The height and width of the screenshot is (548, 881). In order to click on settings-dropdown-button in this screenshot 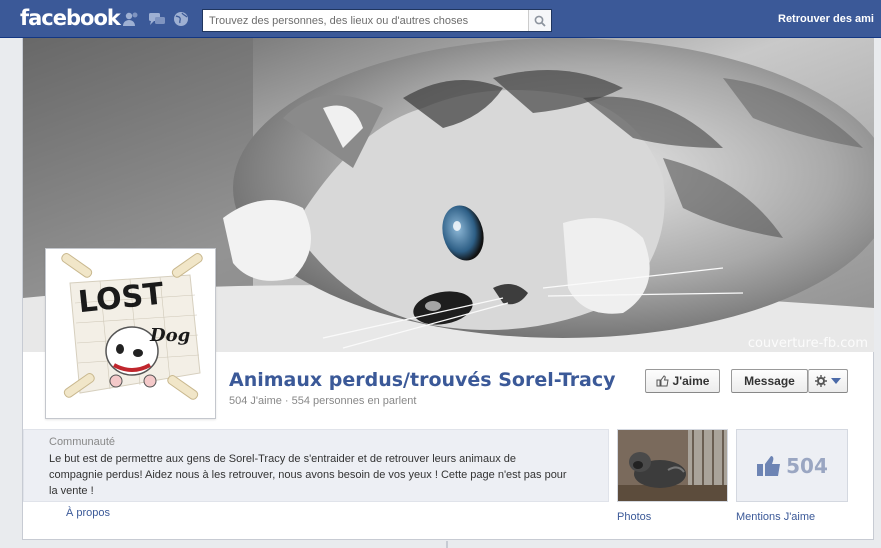, I will do `click(828, 381)`.